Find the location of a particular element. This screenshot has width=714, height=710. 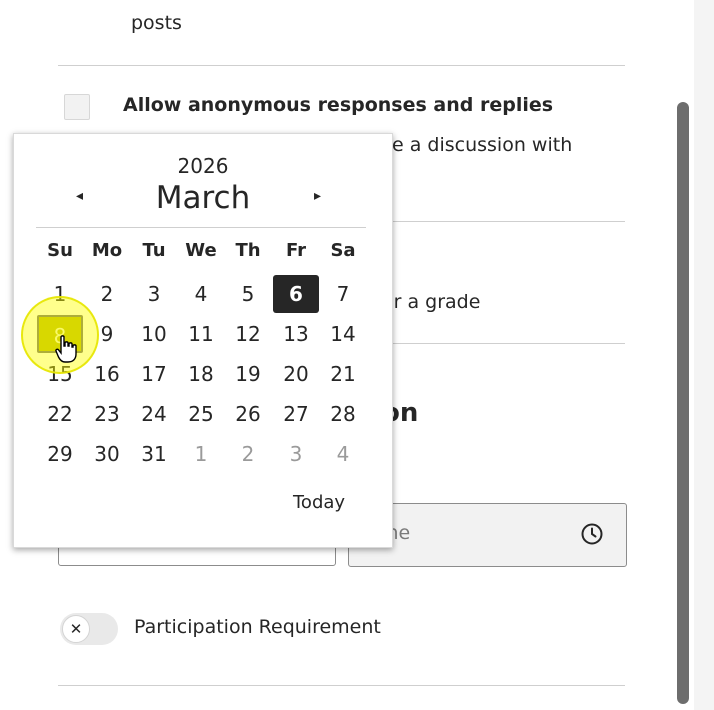

calendar-year: 2026 is located at coordinates (203, 166).